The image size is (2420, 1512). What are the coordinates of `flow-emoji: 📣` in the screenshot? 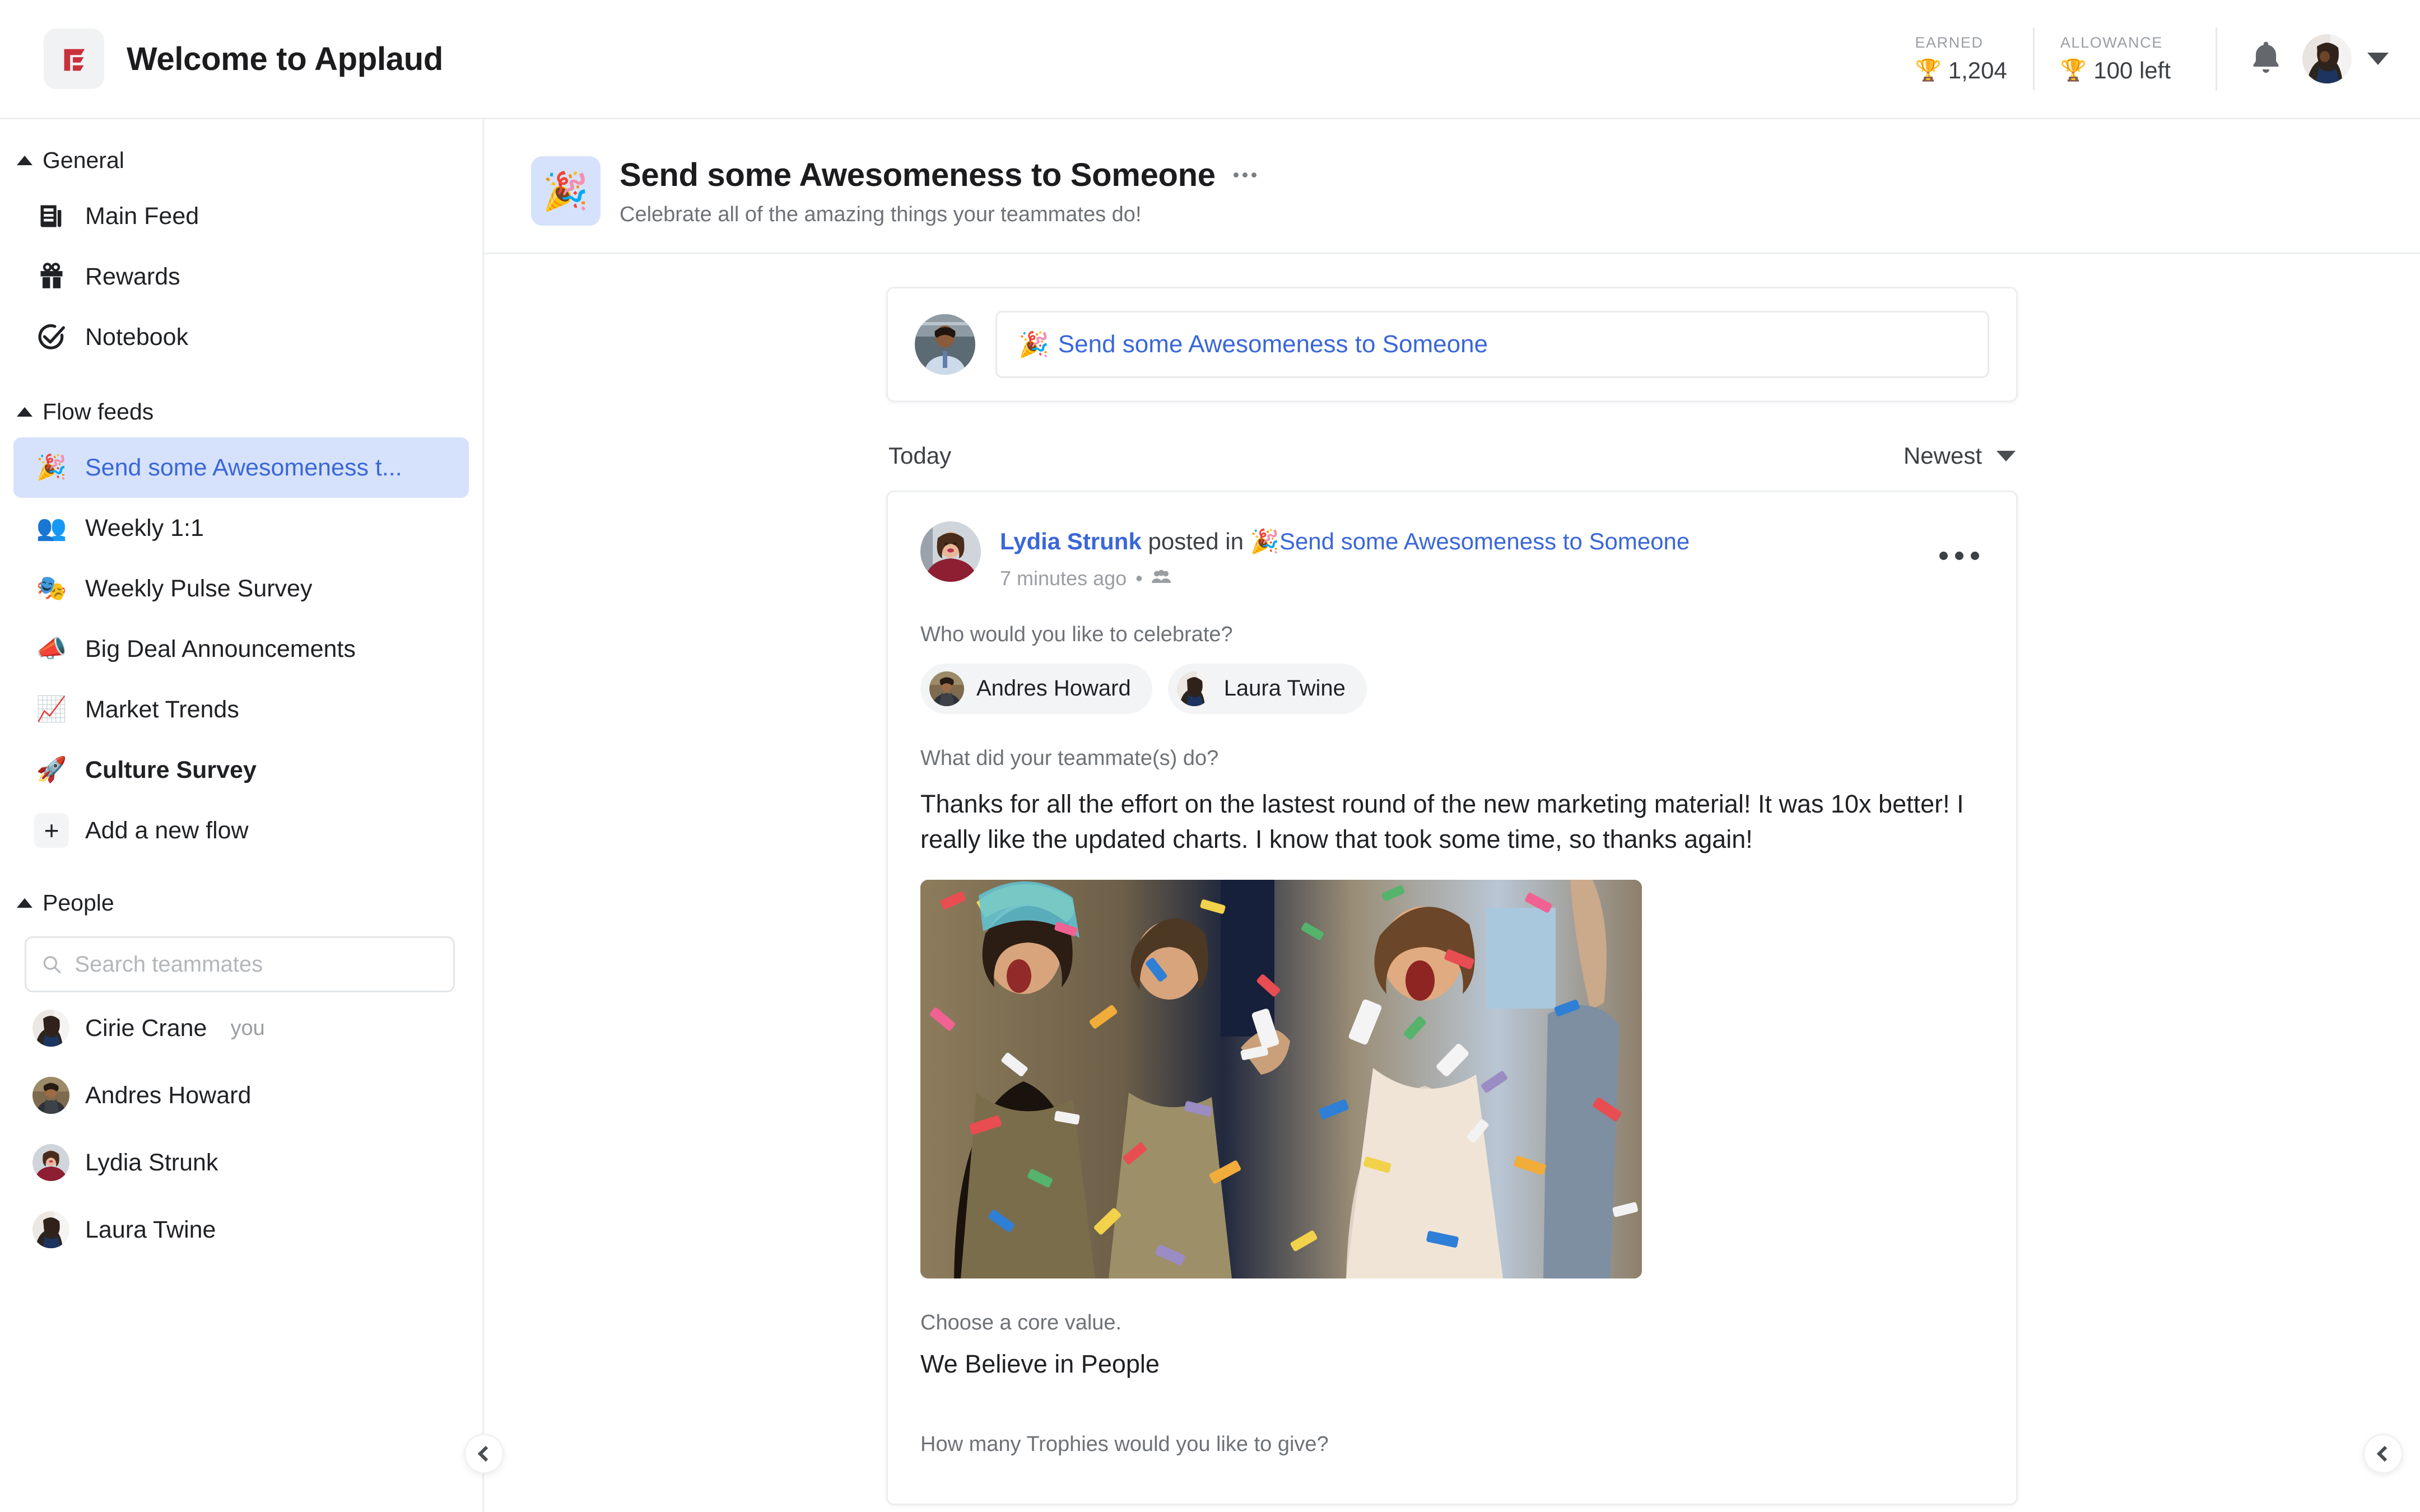 It's located at (52, 649).